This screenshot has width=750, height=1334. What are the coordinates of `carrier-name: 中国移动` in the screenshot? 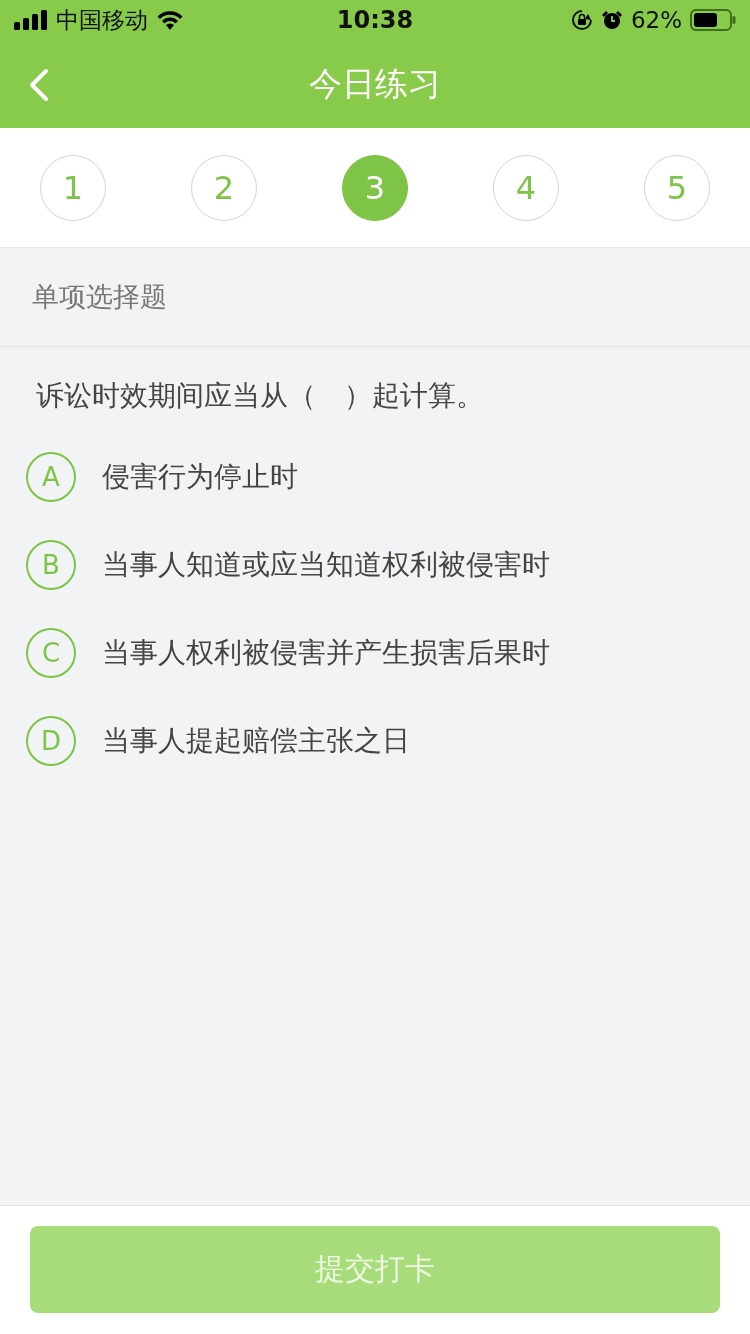 It's located at (102, 20).